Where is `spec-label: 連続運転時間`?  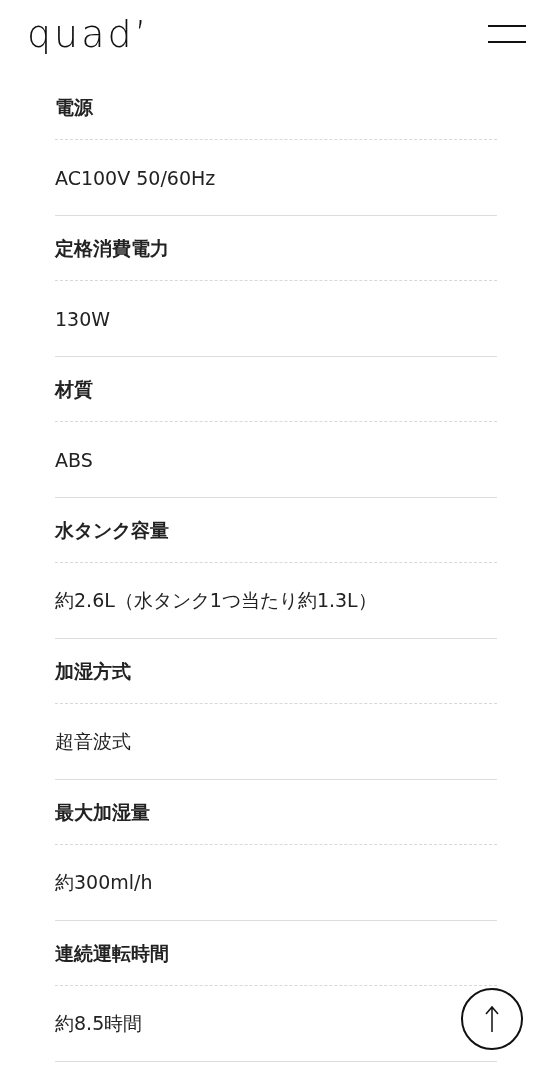
spec-label: 連続運転時間 is located at coordinates (276, 953).